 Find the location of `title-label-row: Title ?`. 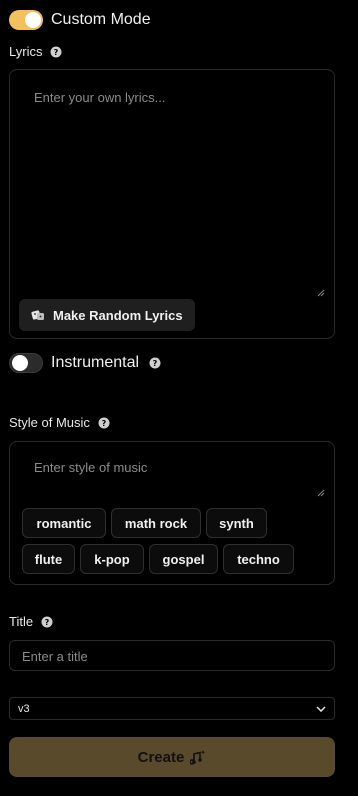

title-label-row: Title ? is located at coordinates (31, 621).